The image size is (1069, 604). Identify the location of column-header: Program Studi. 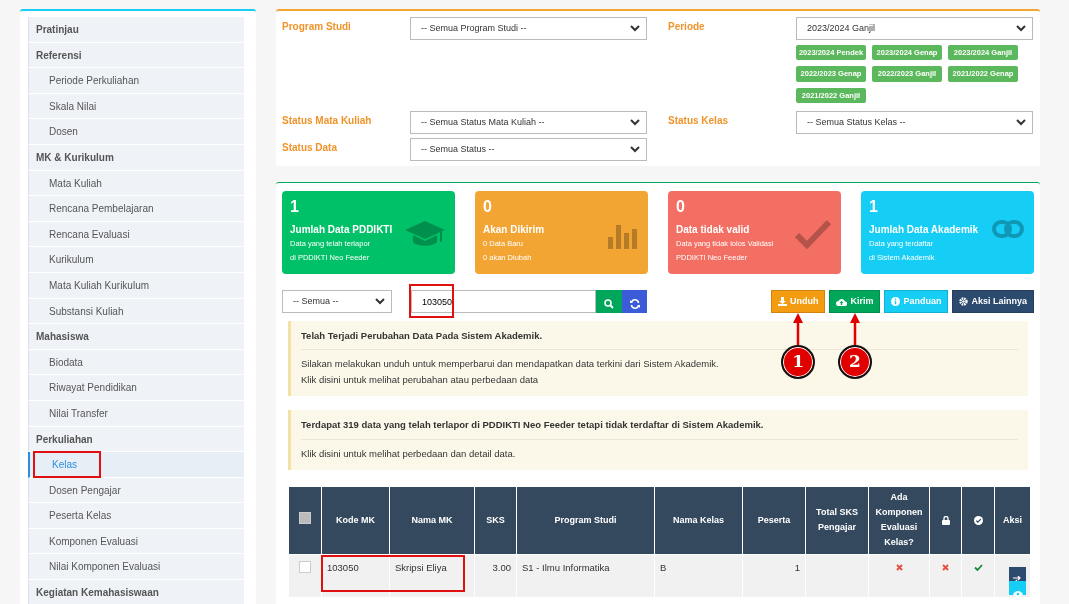
(585, 519).